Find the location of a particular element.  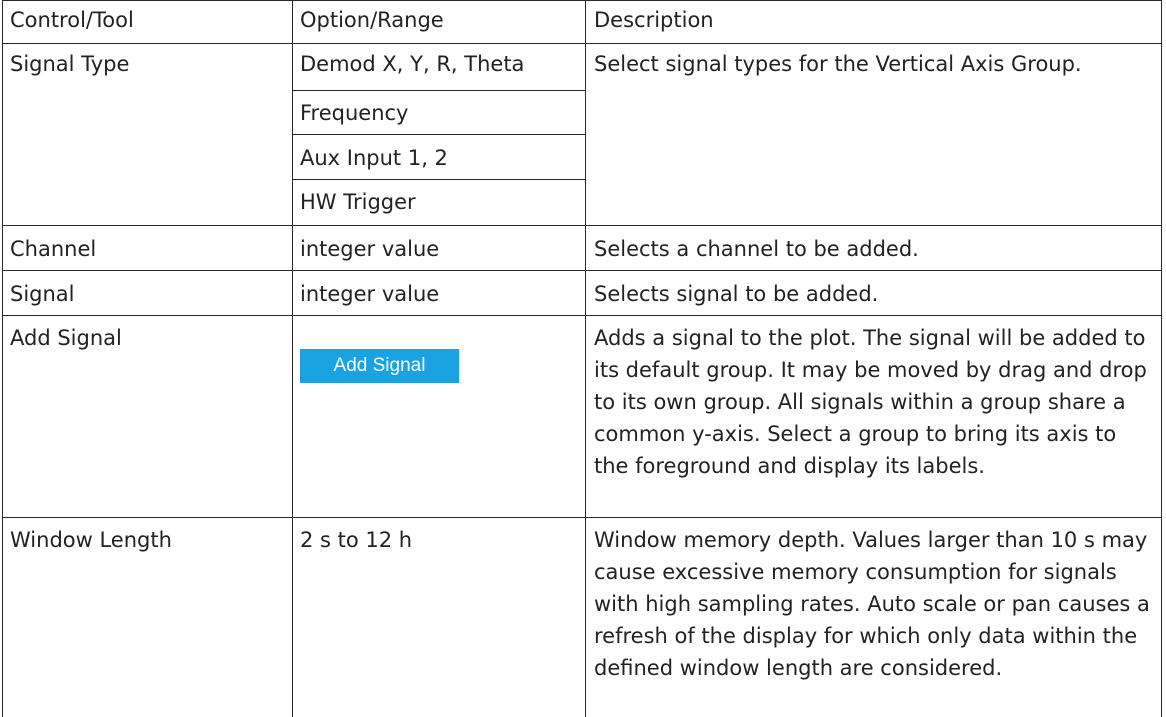

signal-type-option-hw-trigger: HW Trigger is located at coordinates (439, 202).